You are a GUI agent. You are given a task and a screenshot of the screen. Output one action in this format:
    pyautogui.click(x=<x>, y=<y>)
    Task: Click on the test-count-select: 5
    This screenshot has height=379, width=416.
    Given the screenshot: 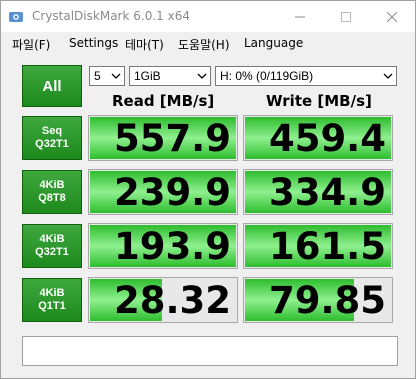 What is the action you would take?
    pyautogui.click(x=107, y=76)
    